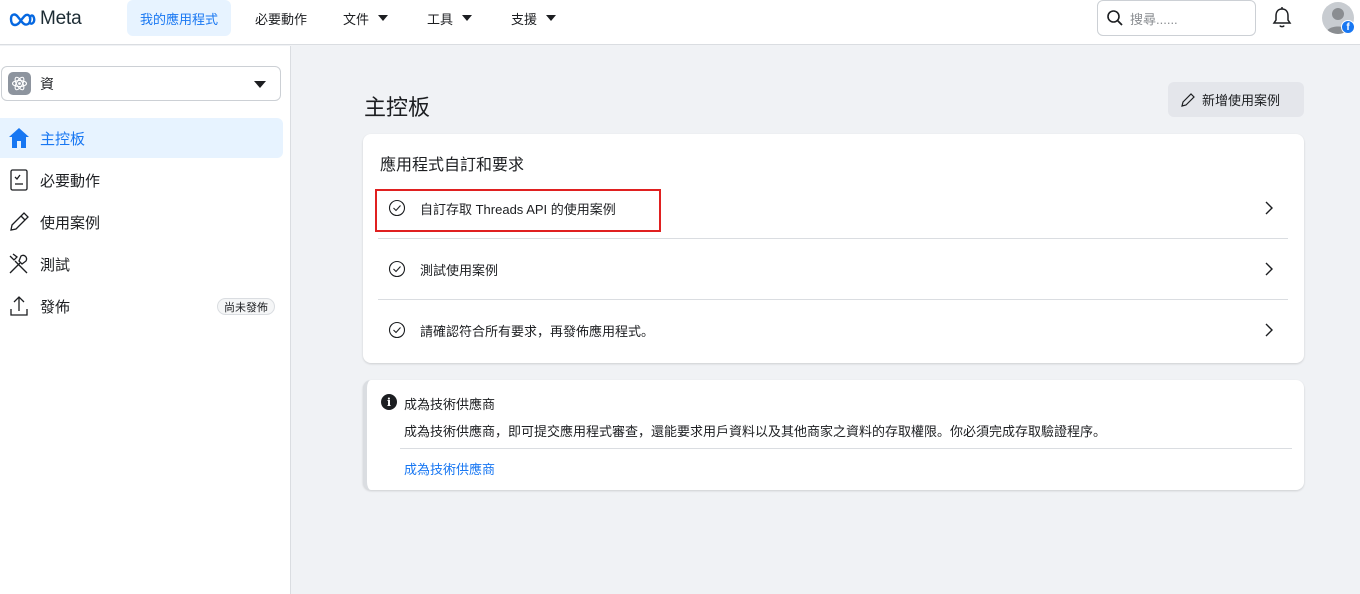 This screenshot has width=1360, height=594. Describe the element at coordinates (19, 138) in the screenshot. I see `home-icon` at that location.